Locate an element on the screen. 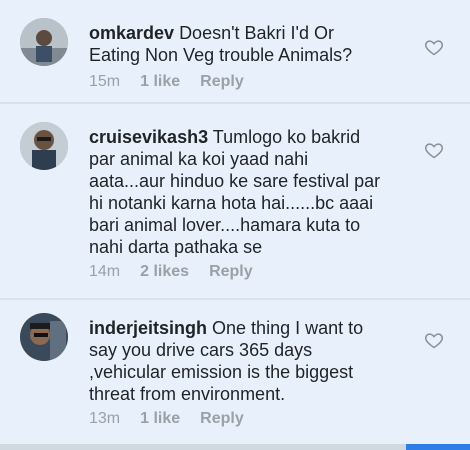  timestamp: 13m is located at coordinates (105, 418).